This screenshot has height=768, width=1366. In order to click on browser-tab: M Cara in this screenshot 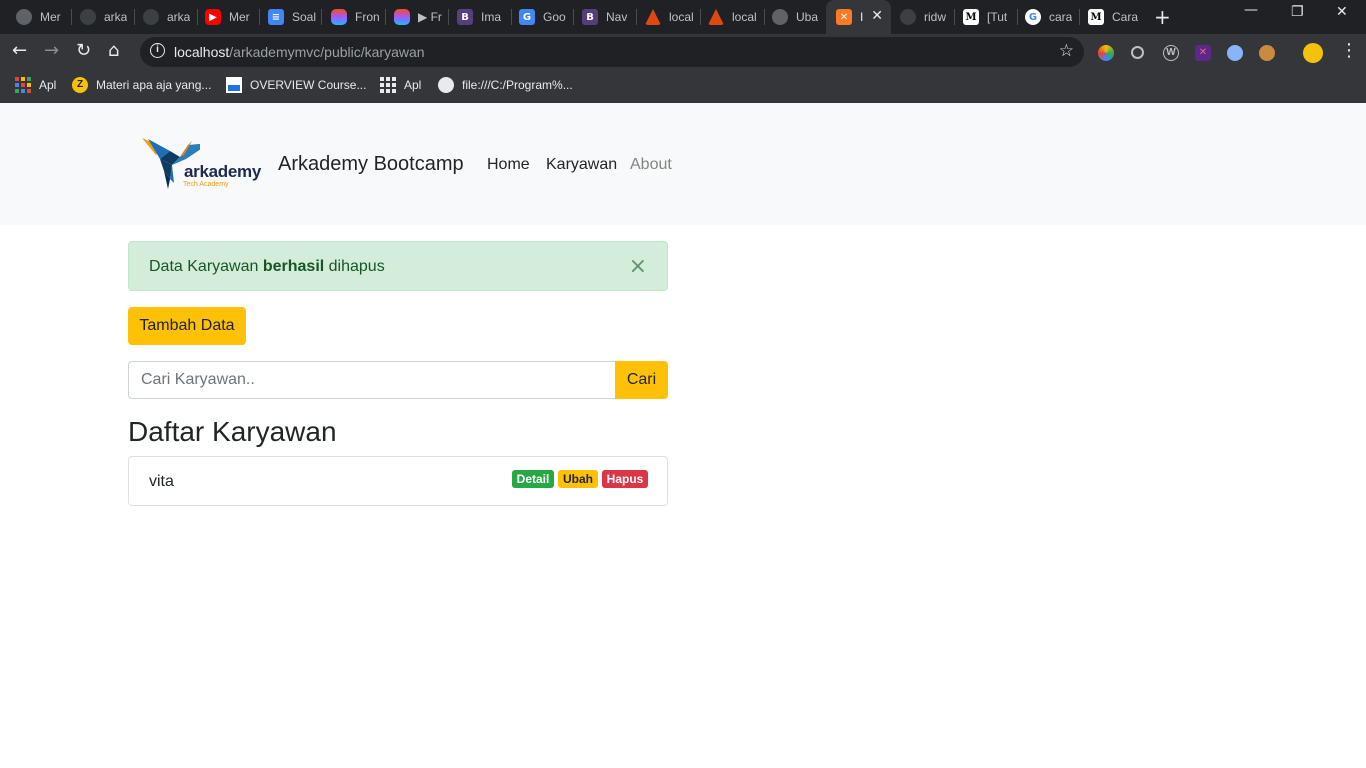, I will do `click(1109, 17)`.